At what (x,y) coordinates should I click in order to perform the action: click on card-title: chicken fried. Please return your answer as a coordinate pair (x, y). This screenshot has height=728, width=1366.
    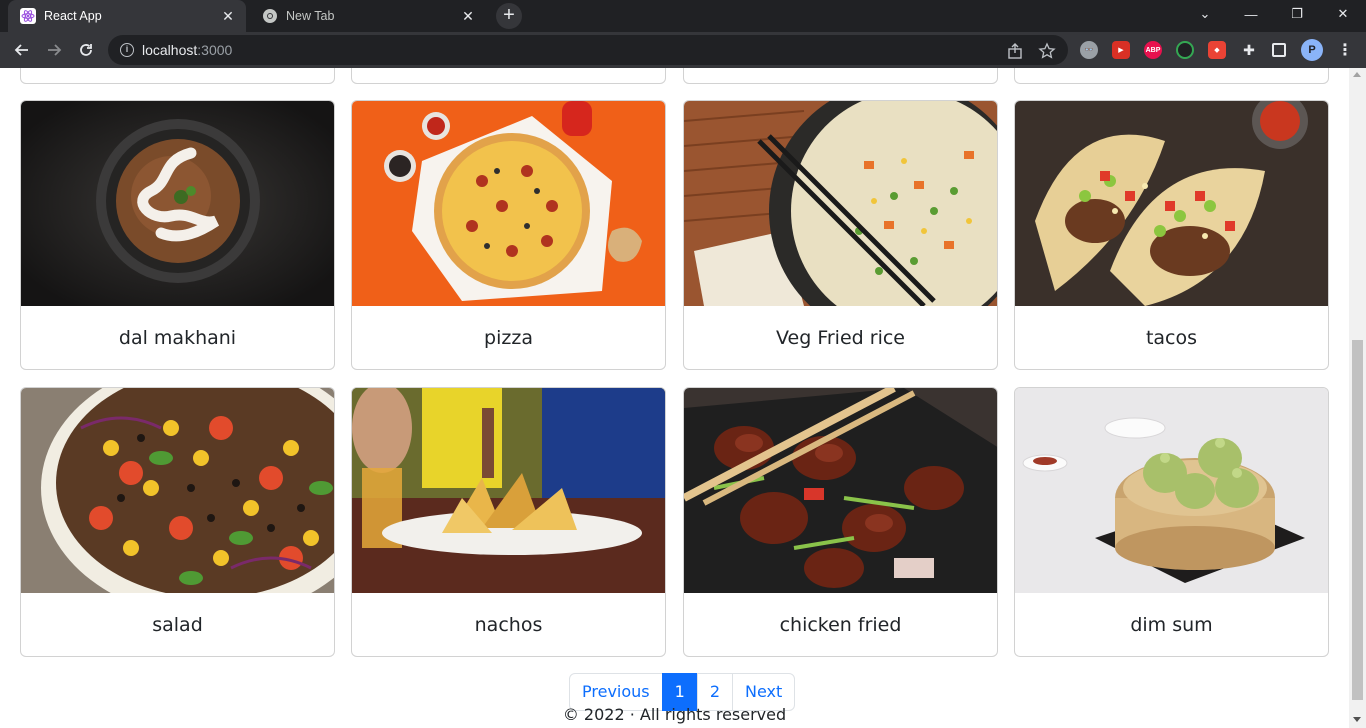
    Looking at the image, I should click on (840, 624).